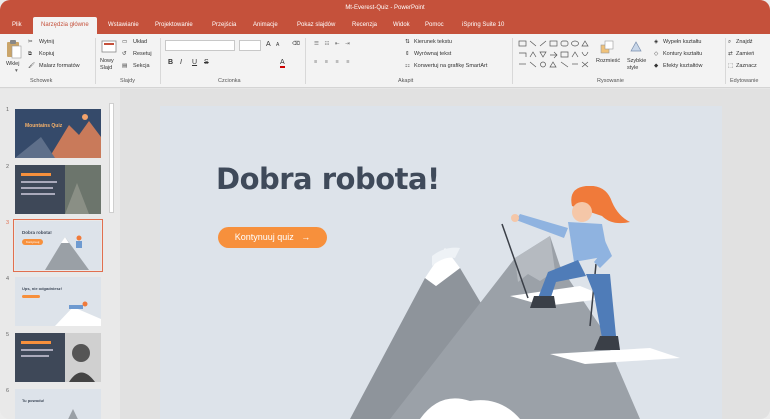  I want to click on shape-outline-button: Kontury kształtu, so click(682, 54).